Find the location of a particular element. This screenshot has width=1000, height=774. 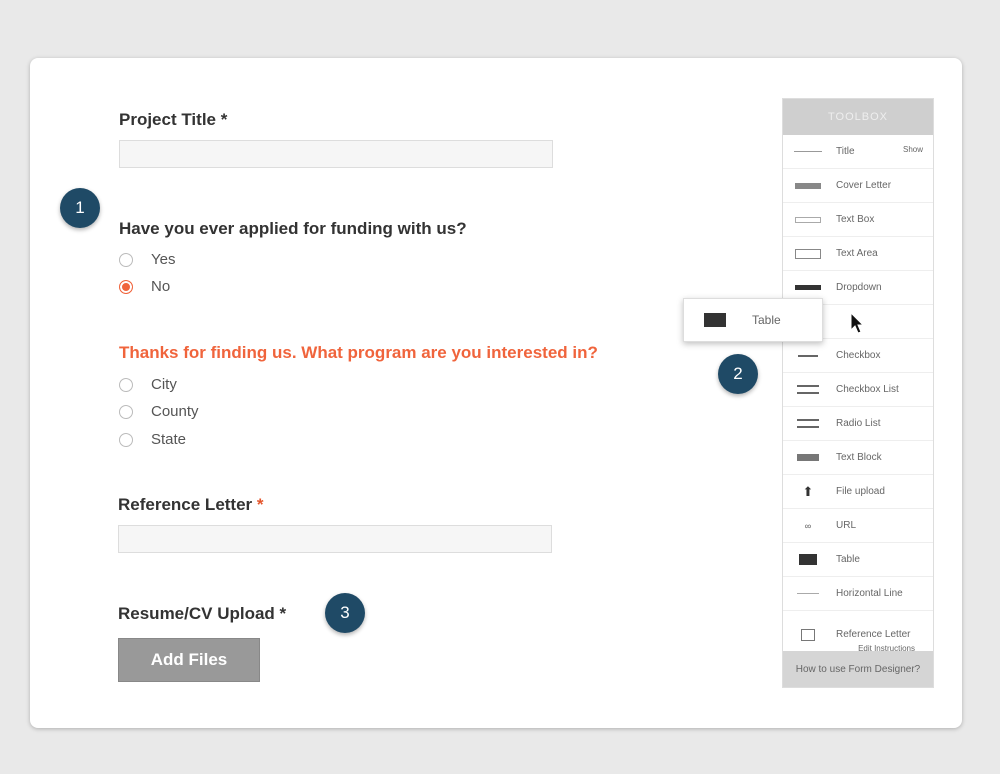

add-files-button: Add Files is located at coordinates (189, 660).